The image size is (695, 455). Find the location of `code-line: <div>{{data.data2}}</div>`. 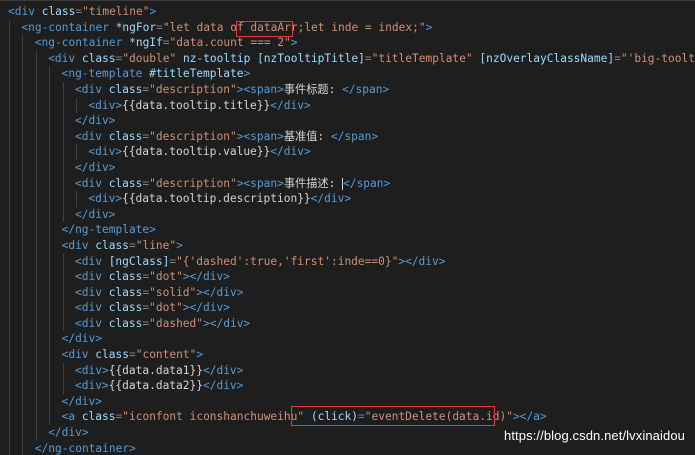

code-line: <div>{{data.data2}}</div> is located at coordinates (347, 386).